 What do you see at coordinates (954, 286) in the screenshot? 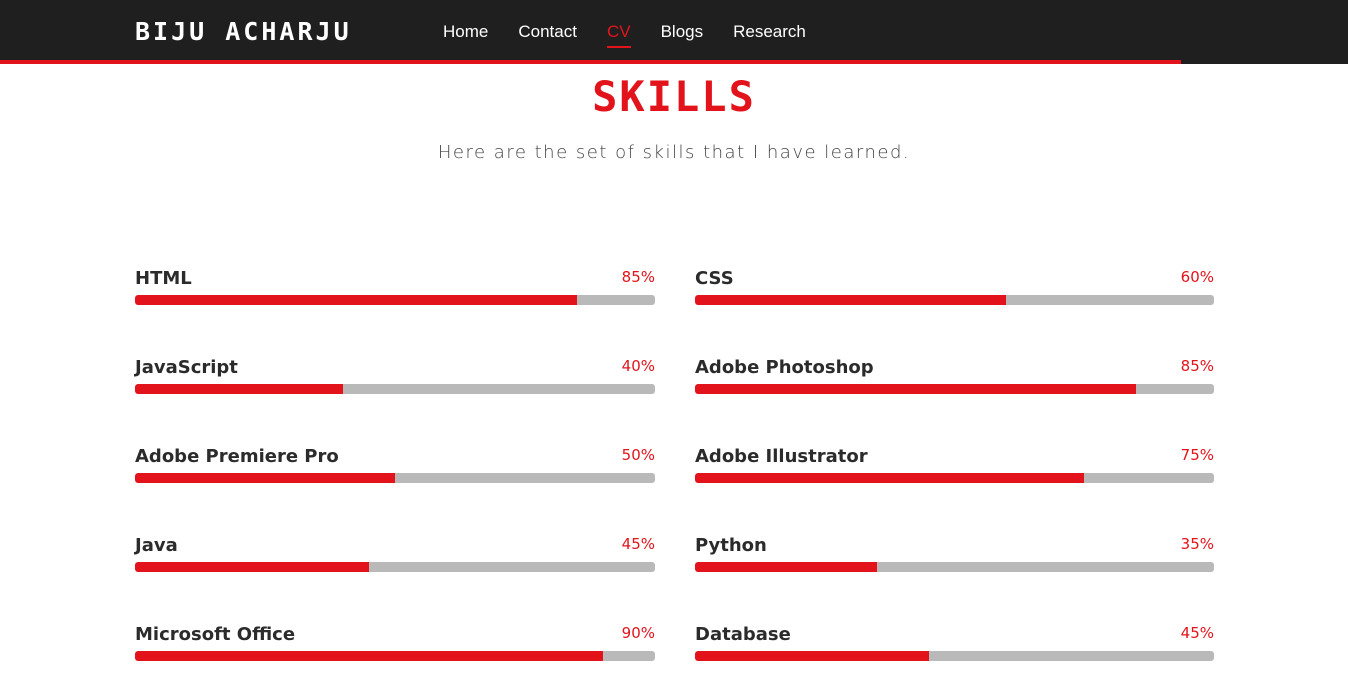
I see `skill-item: CSS 60%` at bounding box center [954, 286].